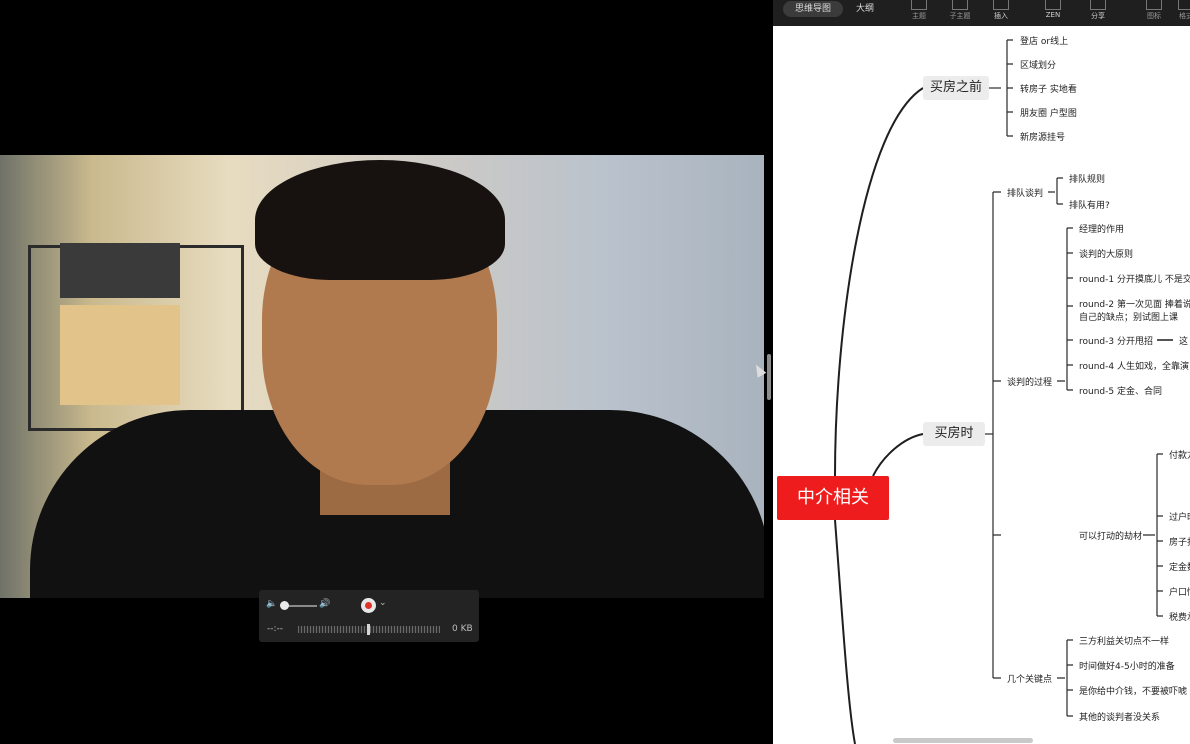  I want to click on node-process-item: round-3 分开甩招, so click(1116, 340).